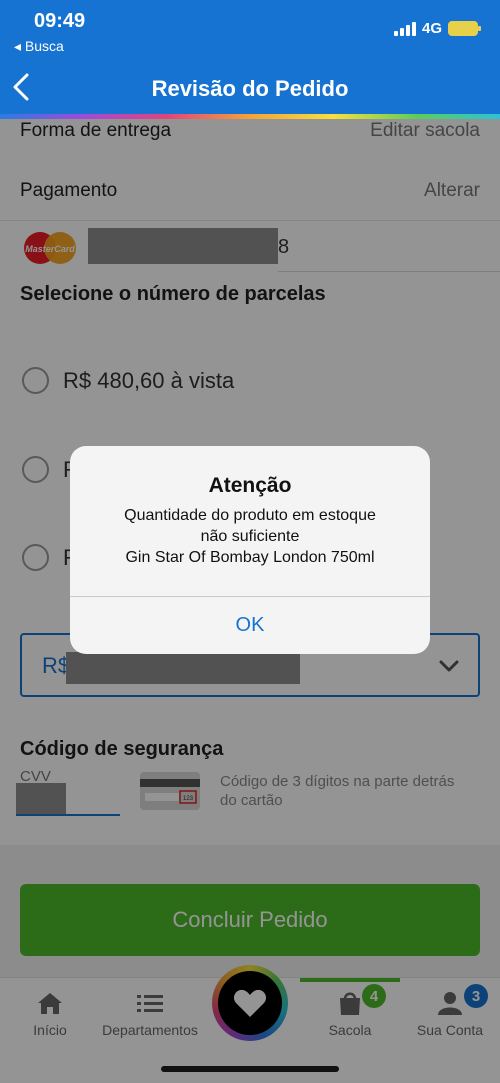 The height and width of the screenshot is (1083, 500). I want to click on home-indicator, so click(250, 1069).